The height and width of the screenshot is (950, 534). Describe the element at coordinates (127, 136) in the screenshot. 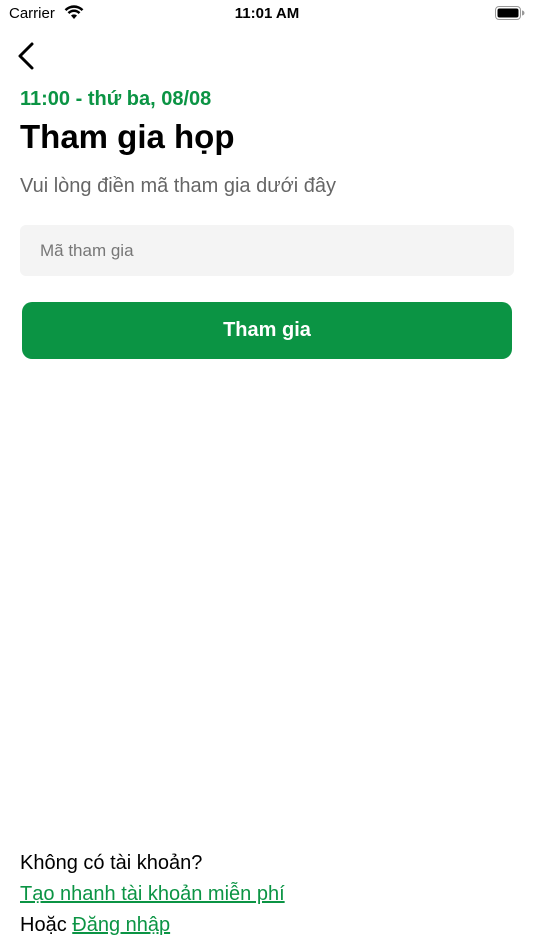

I see `page-title: Tham gia họp` at that location.